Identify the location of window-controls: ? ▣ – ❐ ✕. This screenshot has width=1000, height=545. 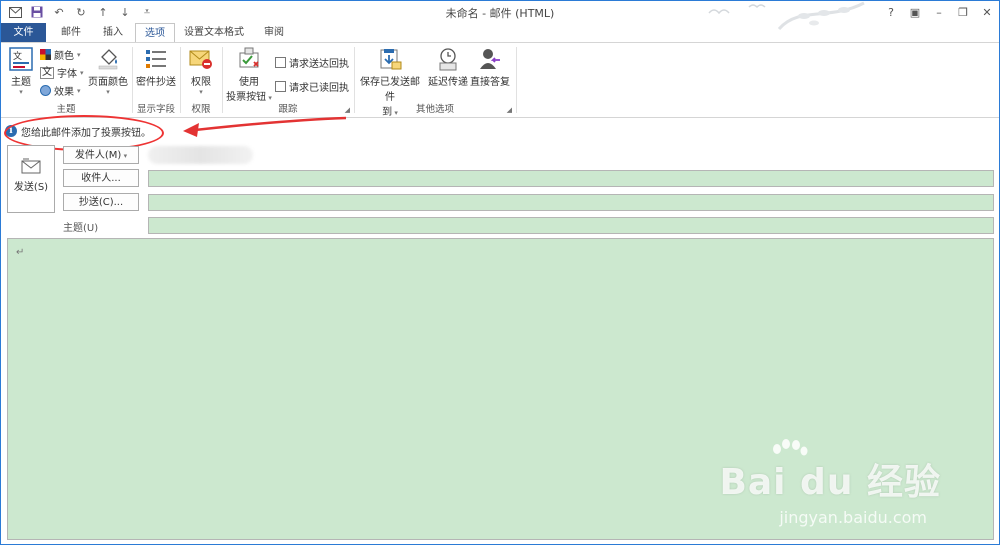
(939, 12).